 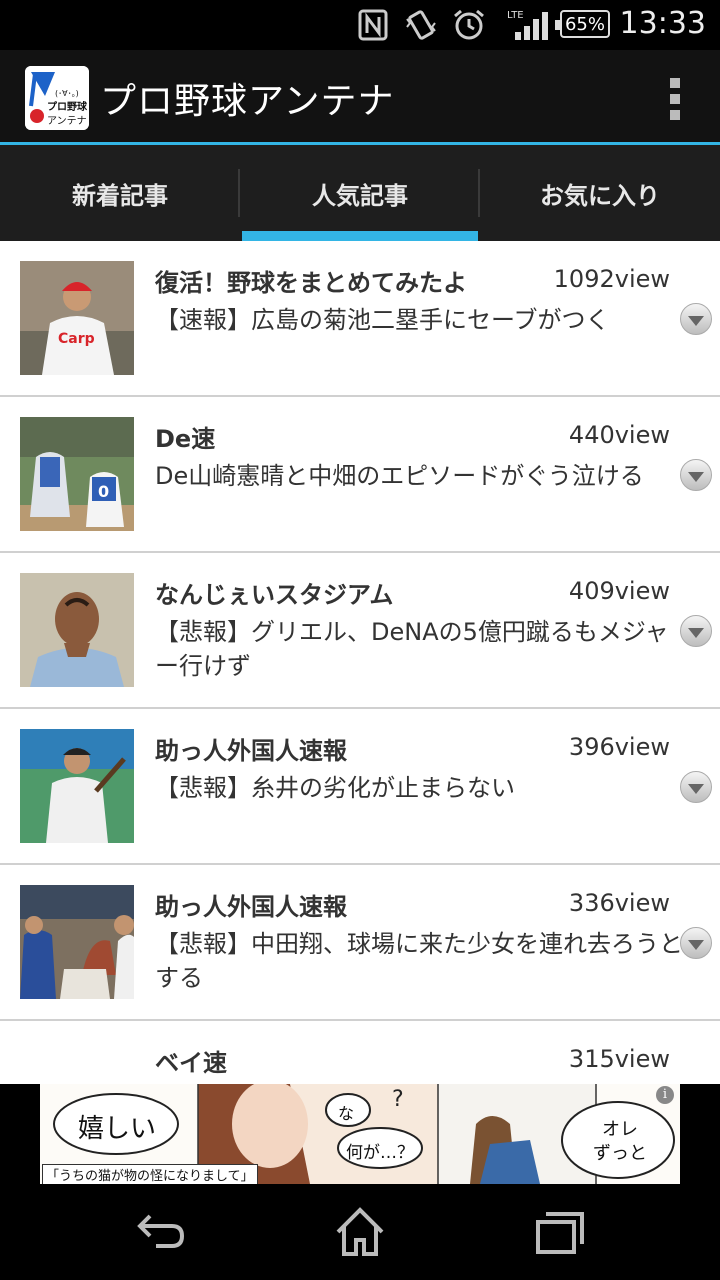 What do you see at coordinates (619, 591) in the screenshot?
I see `article-views: 409view` at bounding box center [619, 591].